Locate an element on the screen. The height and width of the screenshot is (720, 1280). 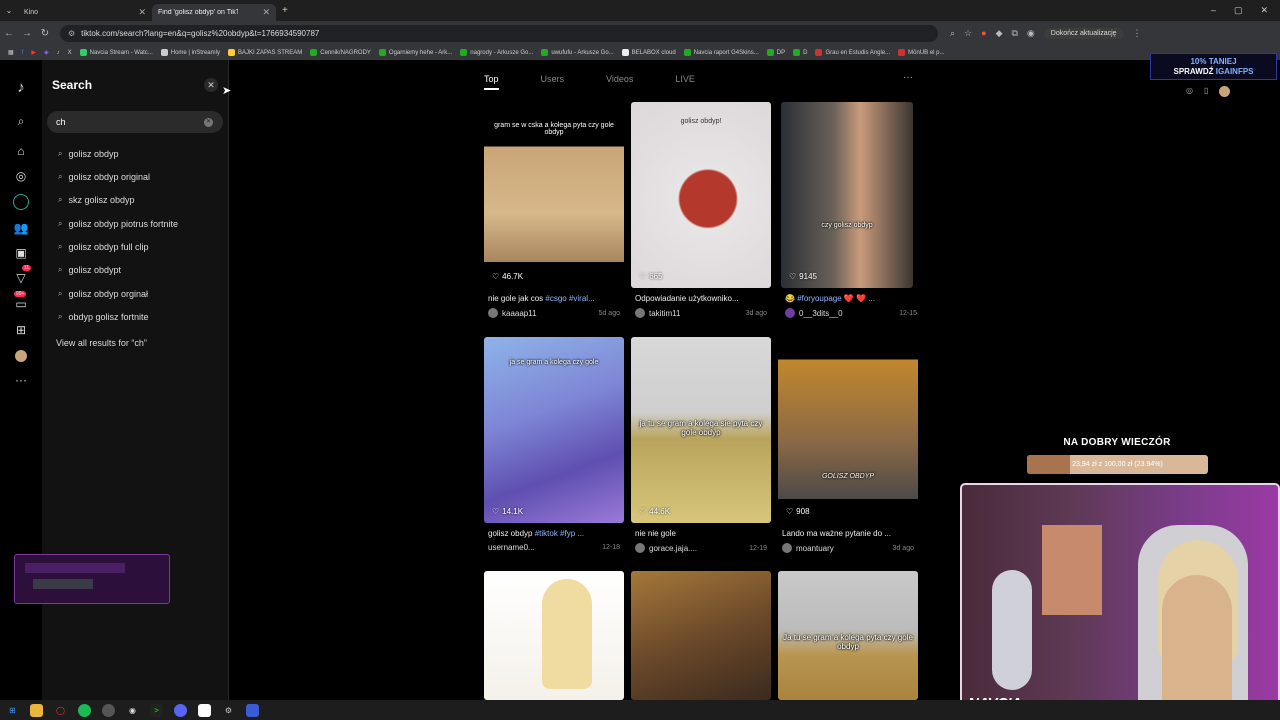
tiktok-logo-icon: ♪ is located at coordinates (21, 87).